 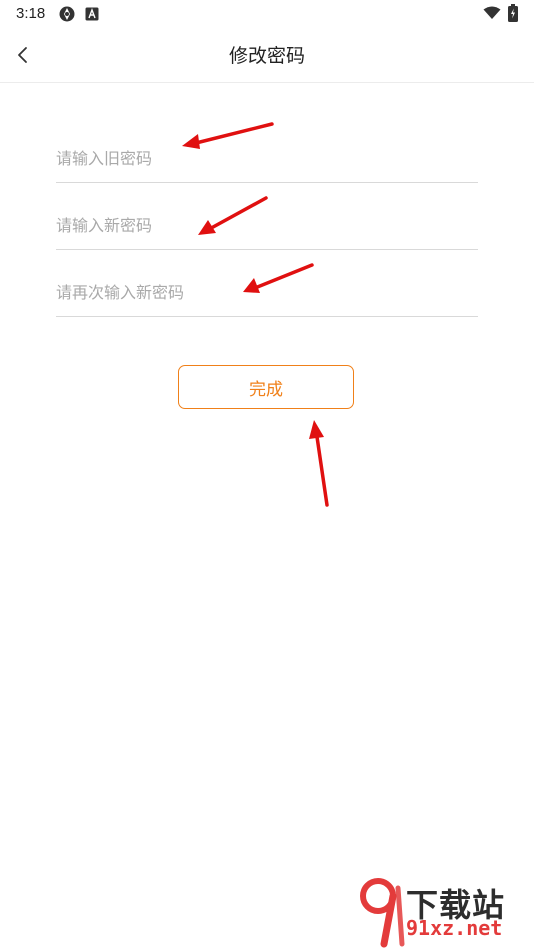 What do you see at coordinates (454, 928) in the screenshot?
I see `watermark-bottom-text: 91xz.net` at bounding box center [454, 928].